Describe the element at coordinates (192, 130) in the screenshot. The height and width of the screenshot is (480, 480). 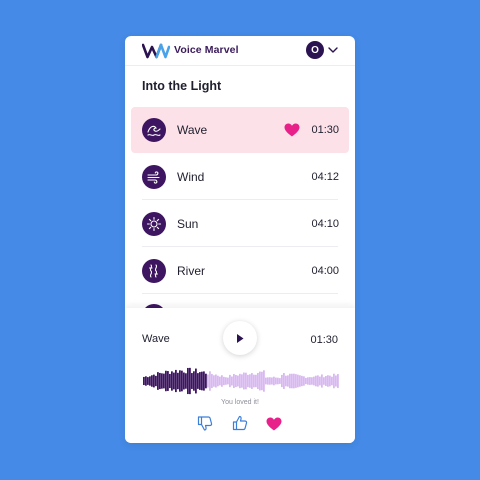
I see `track-name: Wave` at that location.